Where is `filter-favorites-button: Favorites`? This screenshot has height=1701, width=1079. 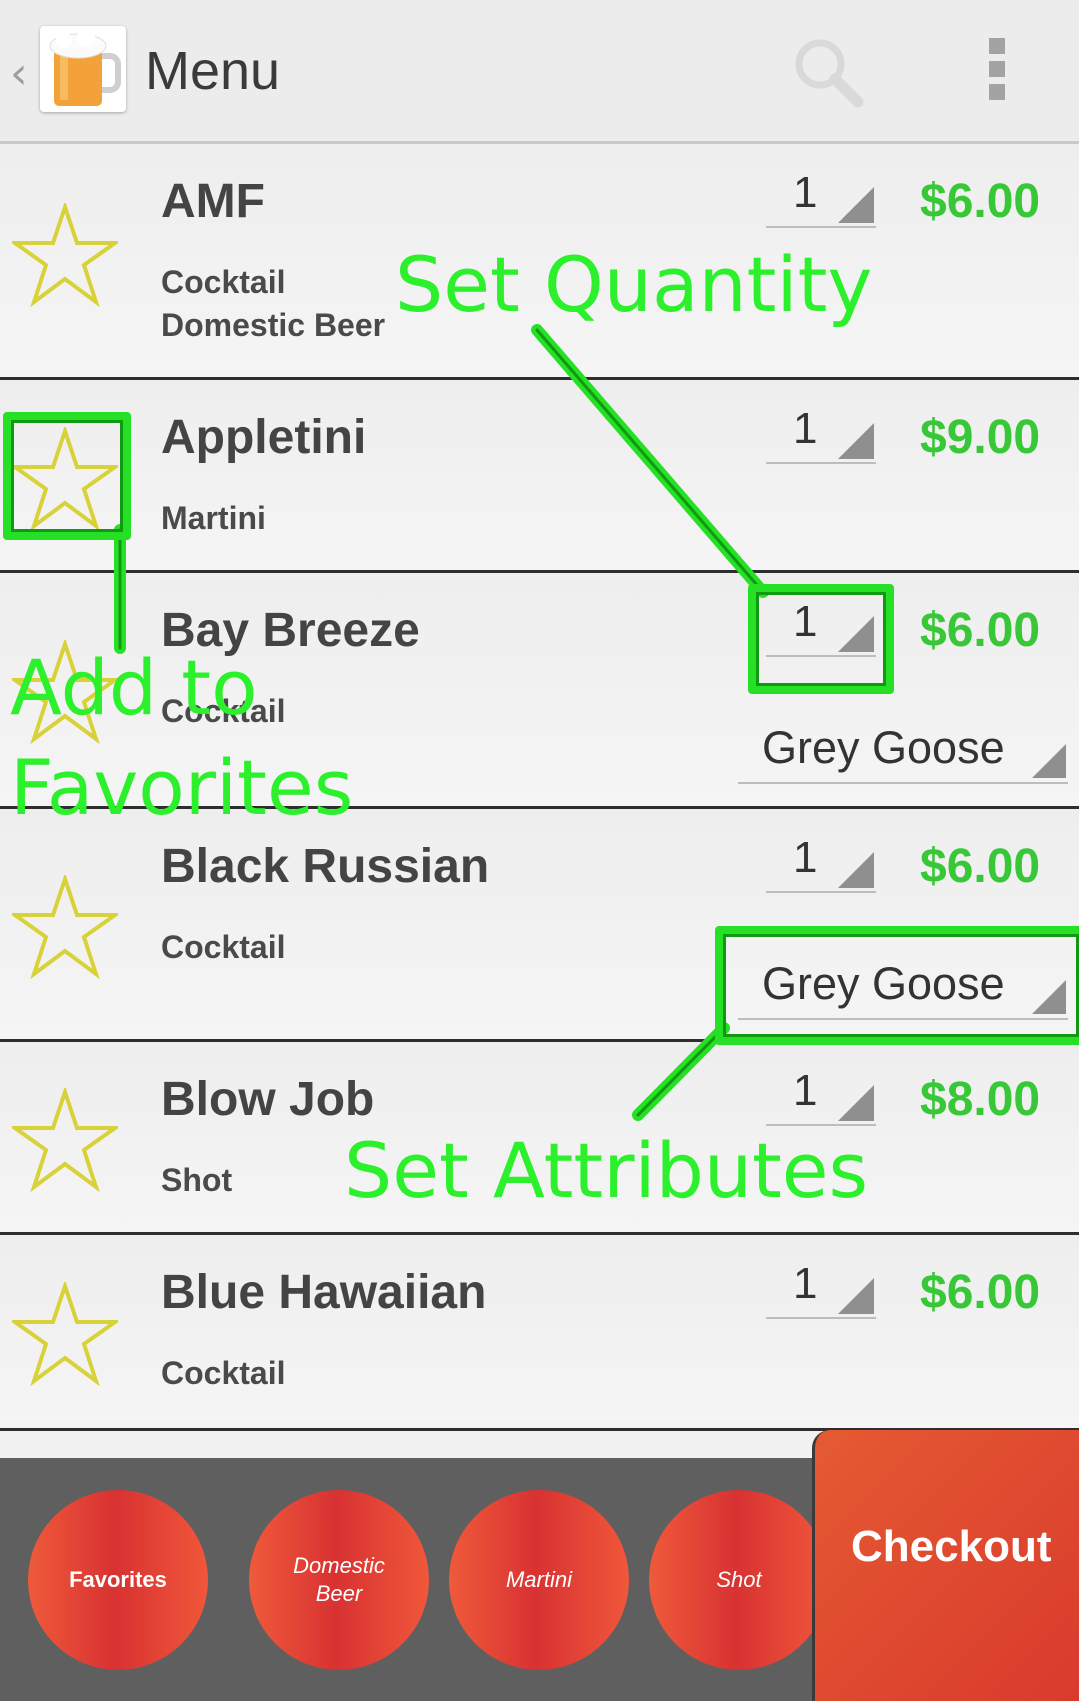
filter-favorites-button: Favorites is located at coordinates (118, 1580).